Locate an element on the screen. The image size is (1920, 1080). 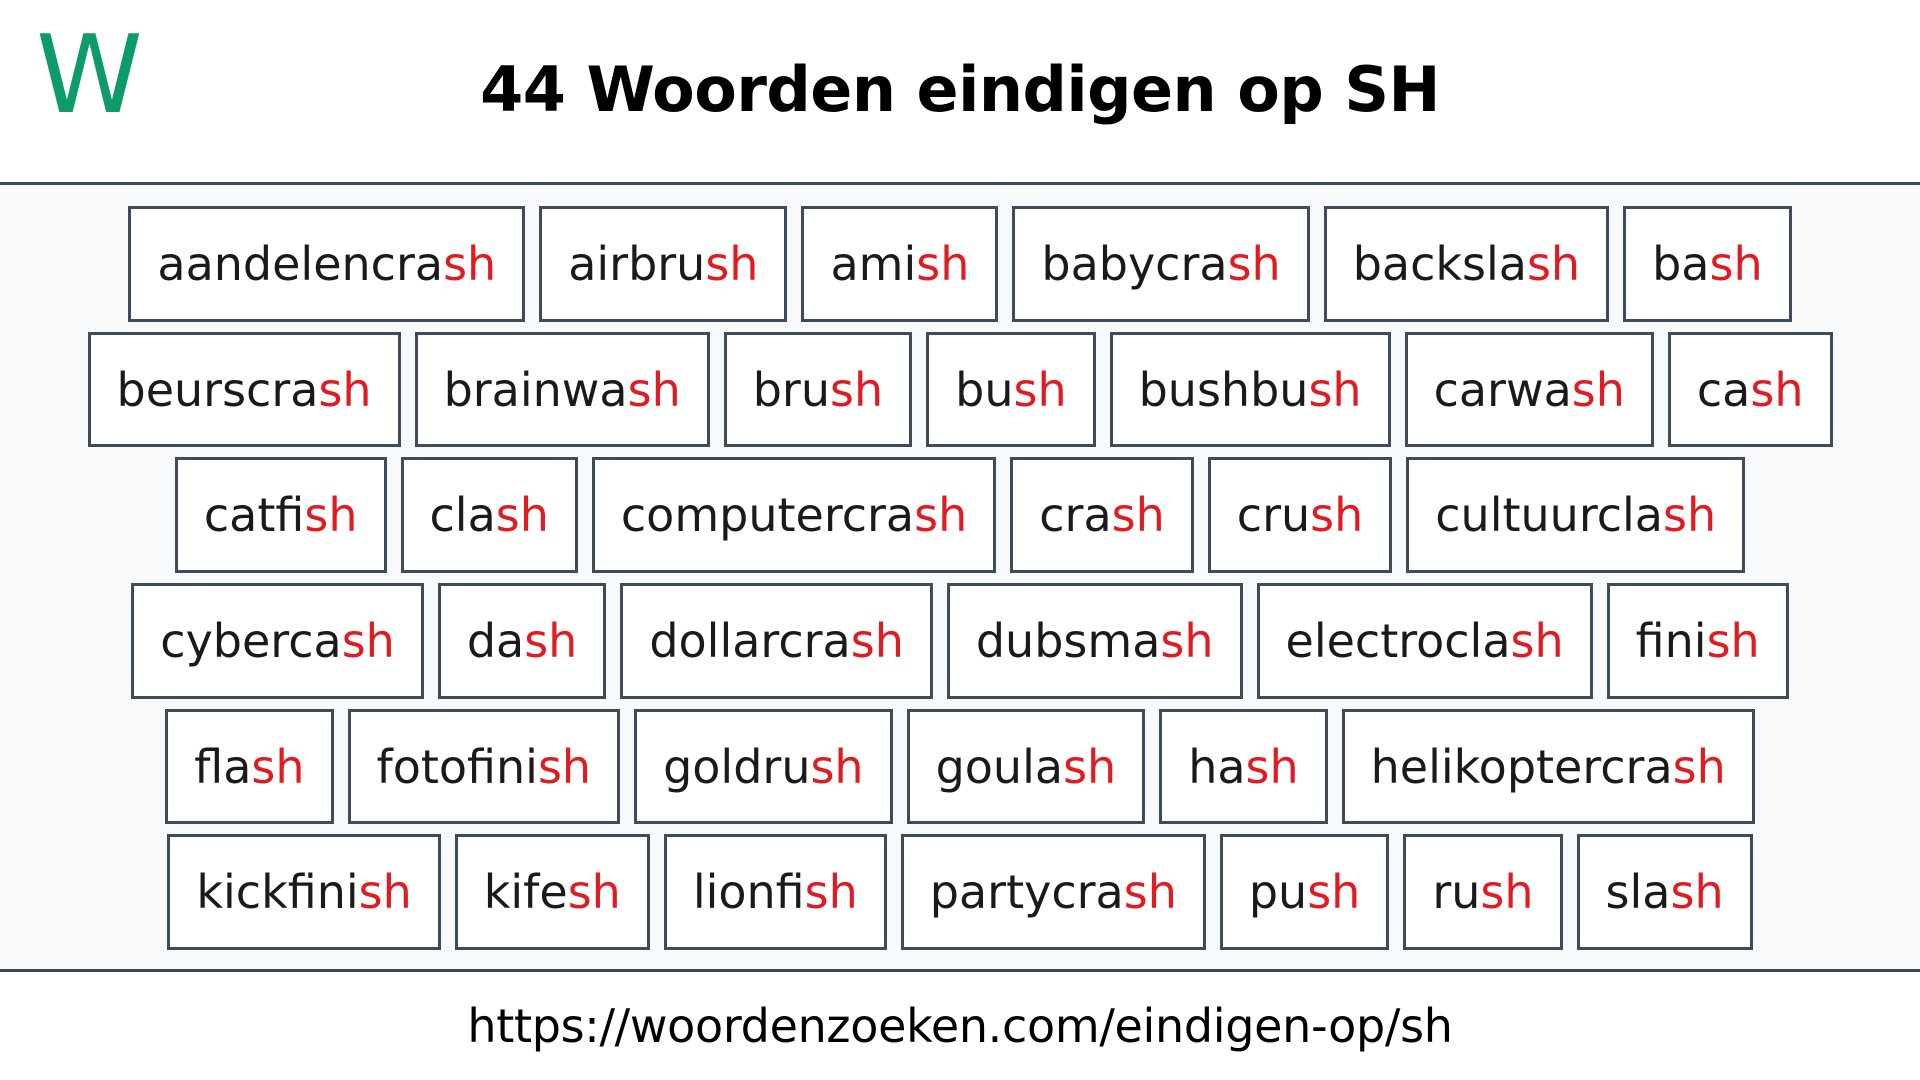
word-box: dash is located at coordinates (522, 641).